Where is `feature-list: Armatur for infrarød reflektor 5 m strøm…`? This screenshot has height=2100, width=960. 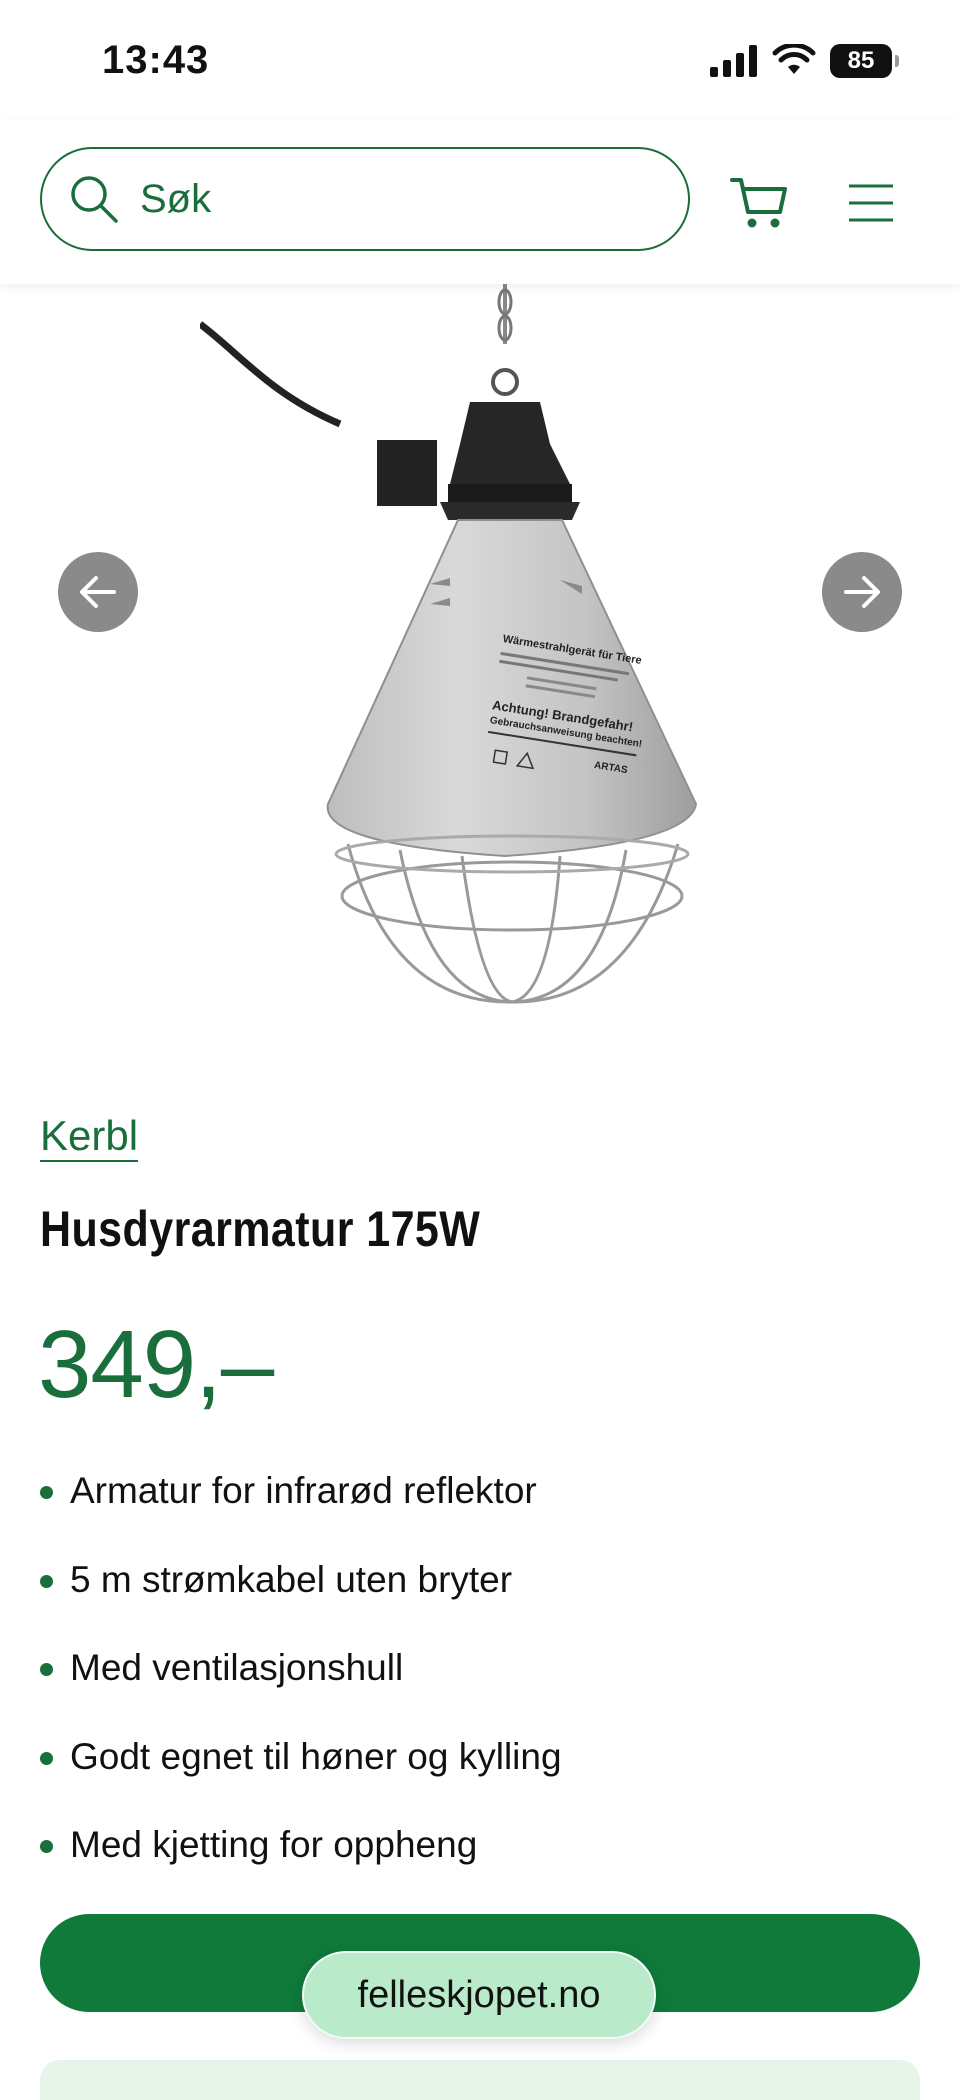 feature-list: Armatur for infrarød reflektor 5 m strøm… is located at coordinates (301, 1687).